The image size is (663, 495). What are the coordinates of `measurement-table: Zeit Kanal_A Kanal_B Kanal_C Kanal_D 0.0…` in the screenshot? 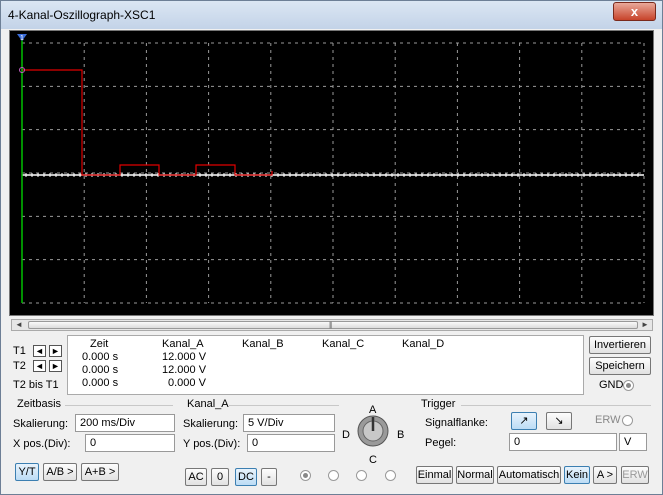 It's located at (325, 365).